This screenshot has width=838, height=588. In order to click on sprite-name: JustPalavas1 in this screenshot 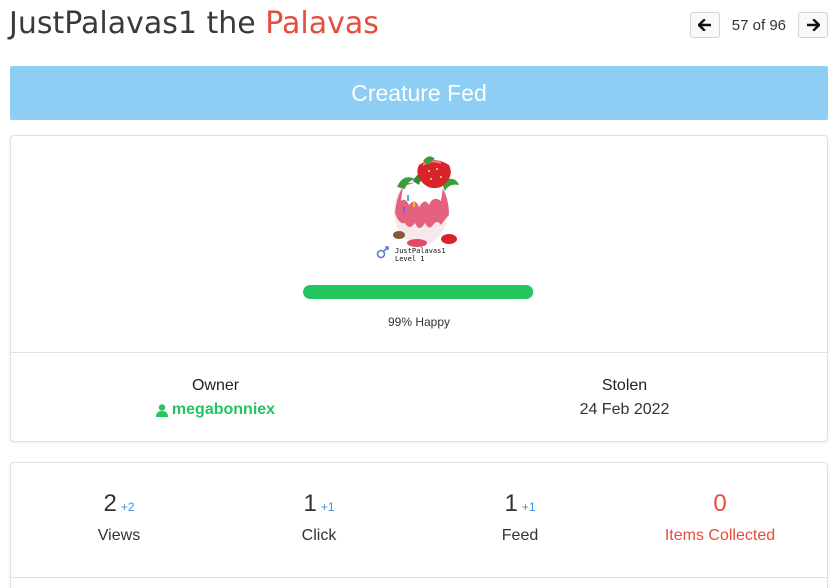, I will do `click(420, 251)`.